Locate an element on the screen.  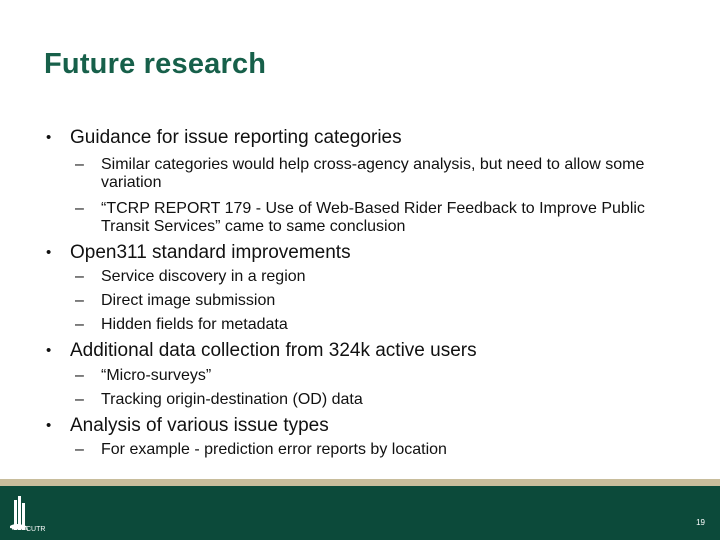
bullet-item: • Analysis of various issue types is located at coordinates (187, 426).